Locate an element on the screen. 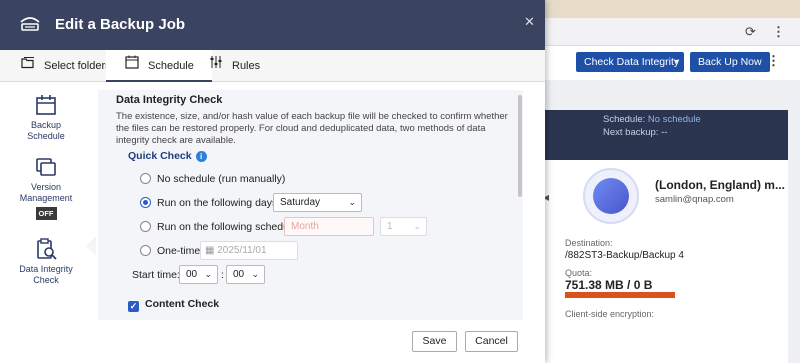  next-backup-value: -- is located at coordinates (664, 132).